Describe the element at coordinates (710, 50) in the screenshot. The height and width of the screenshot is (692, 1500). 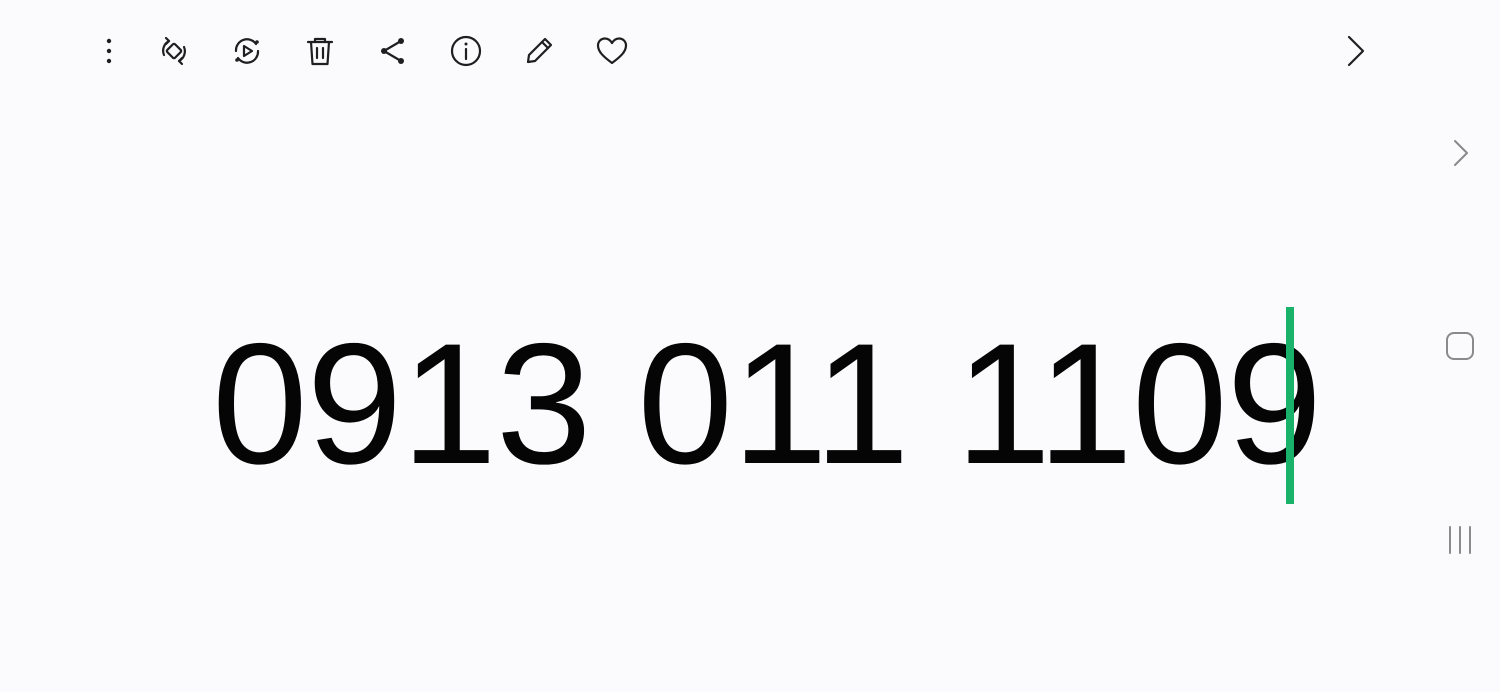
I see `top-toolbar` at that location.